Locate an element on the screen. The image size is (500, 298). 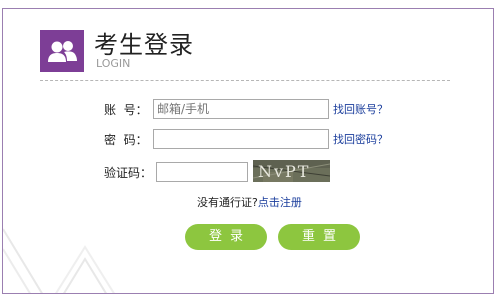
find-account-link: 找回账号？ is located at coordinates (360, 110).